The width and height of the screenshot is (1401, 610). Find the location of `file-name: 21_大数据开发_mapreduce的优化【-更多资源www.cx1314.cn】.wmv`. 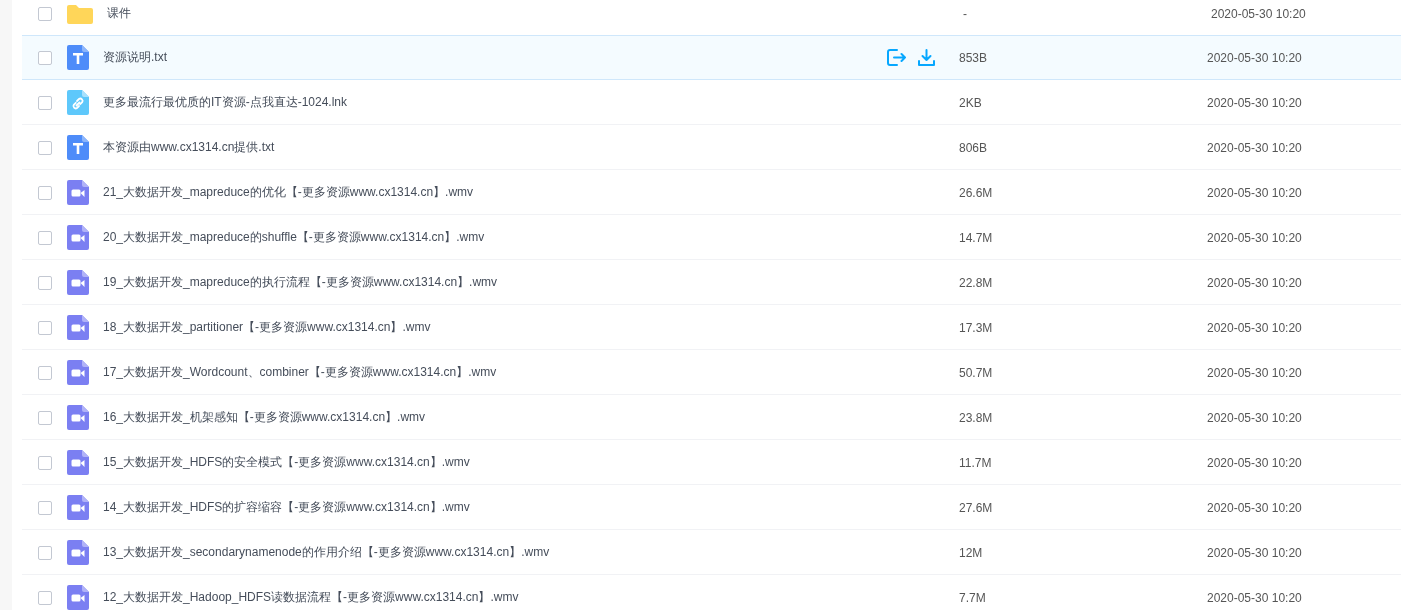

file-name: 21_大数据开发_mapreduce的优化【-更多资源www.cx1314.cn】.wmv is located at coordinates (289, 192).